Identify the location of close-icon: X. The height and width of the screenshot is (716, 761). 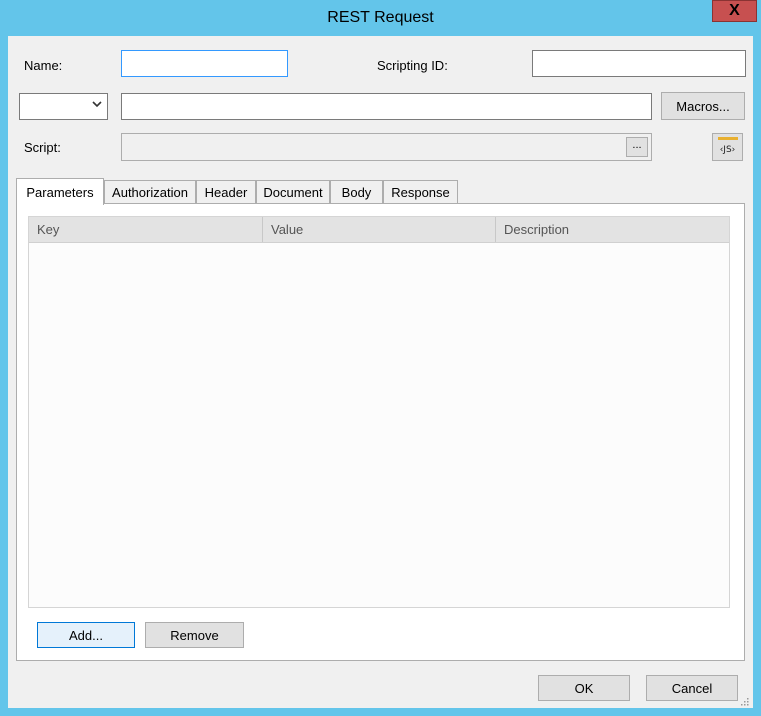
(734, 10).